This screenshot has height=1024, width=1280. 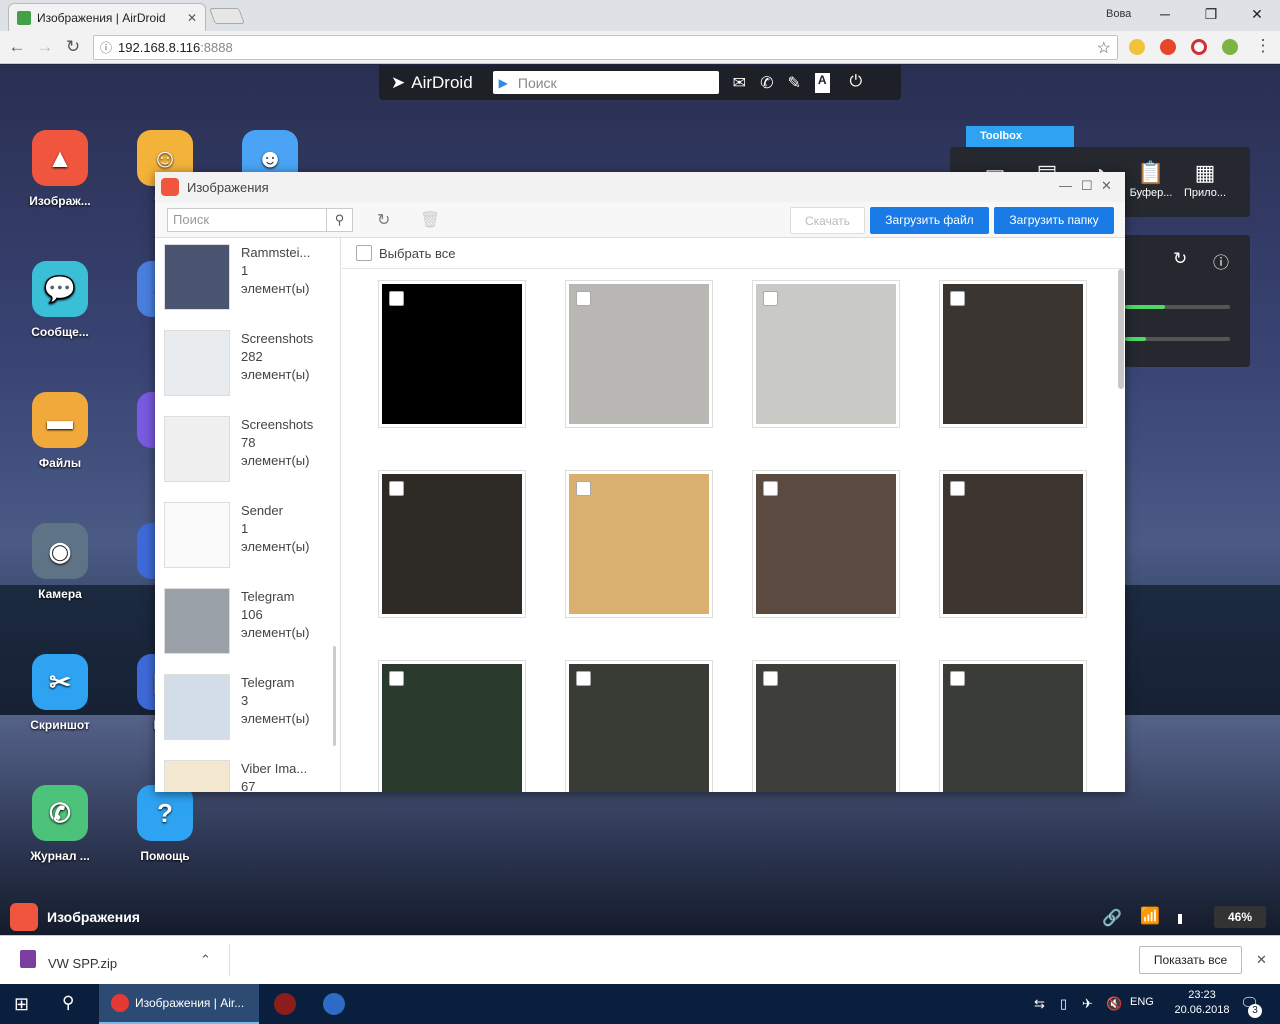 I want to click on select-all-checkbox, so click(x=364, y=253).